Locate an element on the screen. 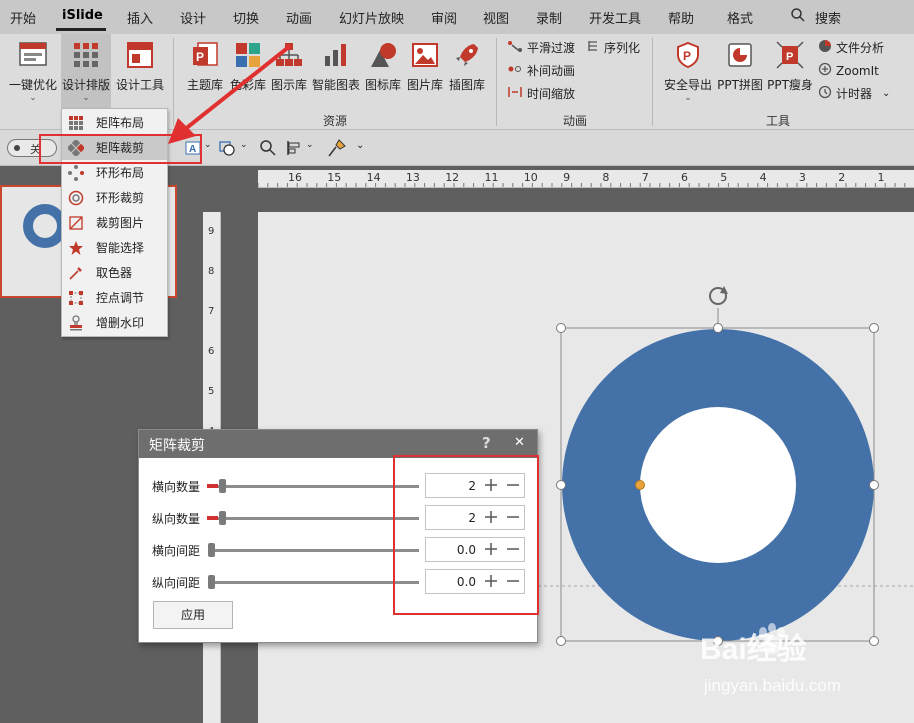 The width and height of the screenshot is (914, 723). menu-item-handle-adjust: 控点调节 is located at coordinates (114, 297).